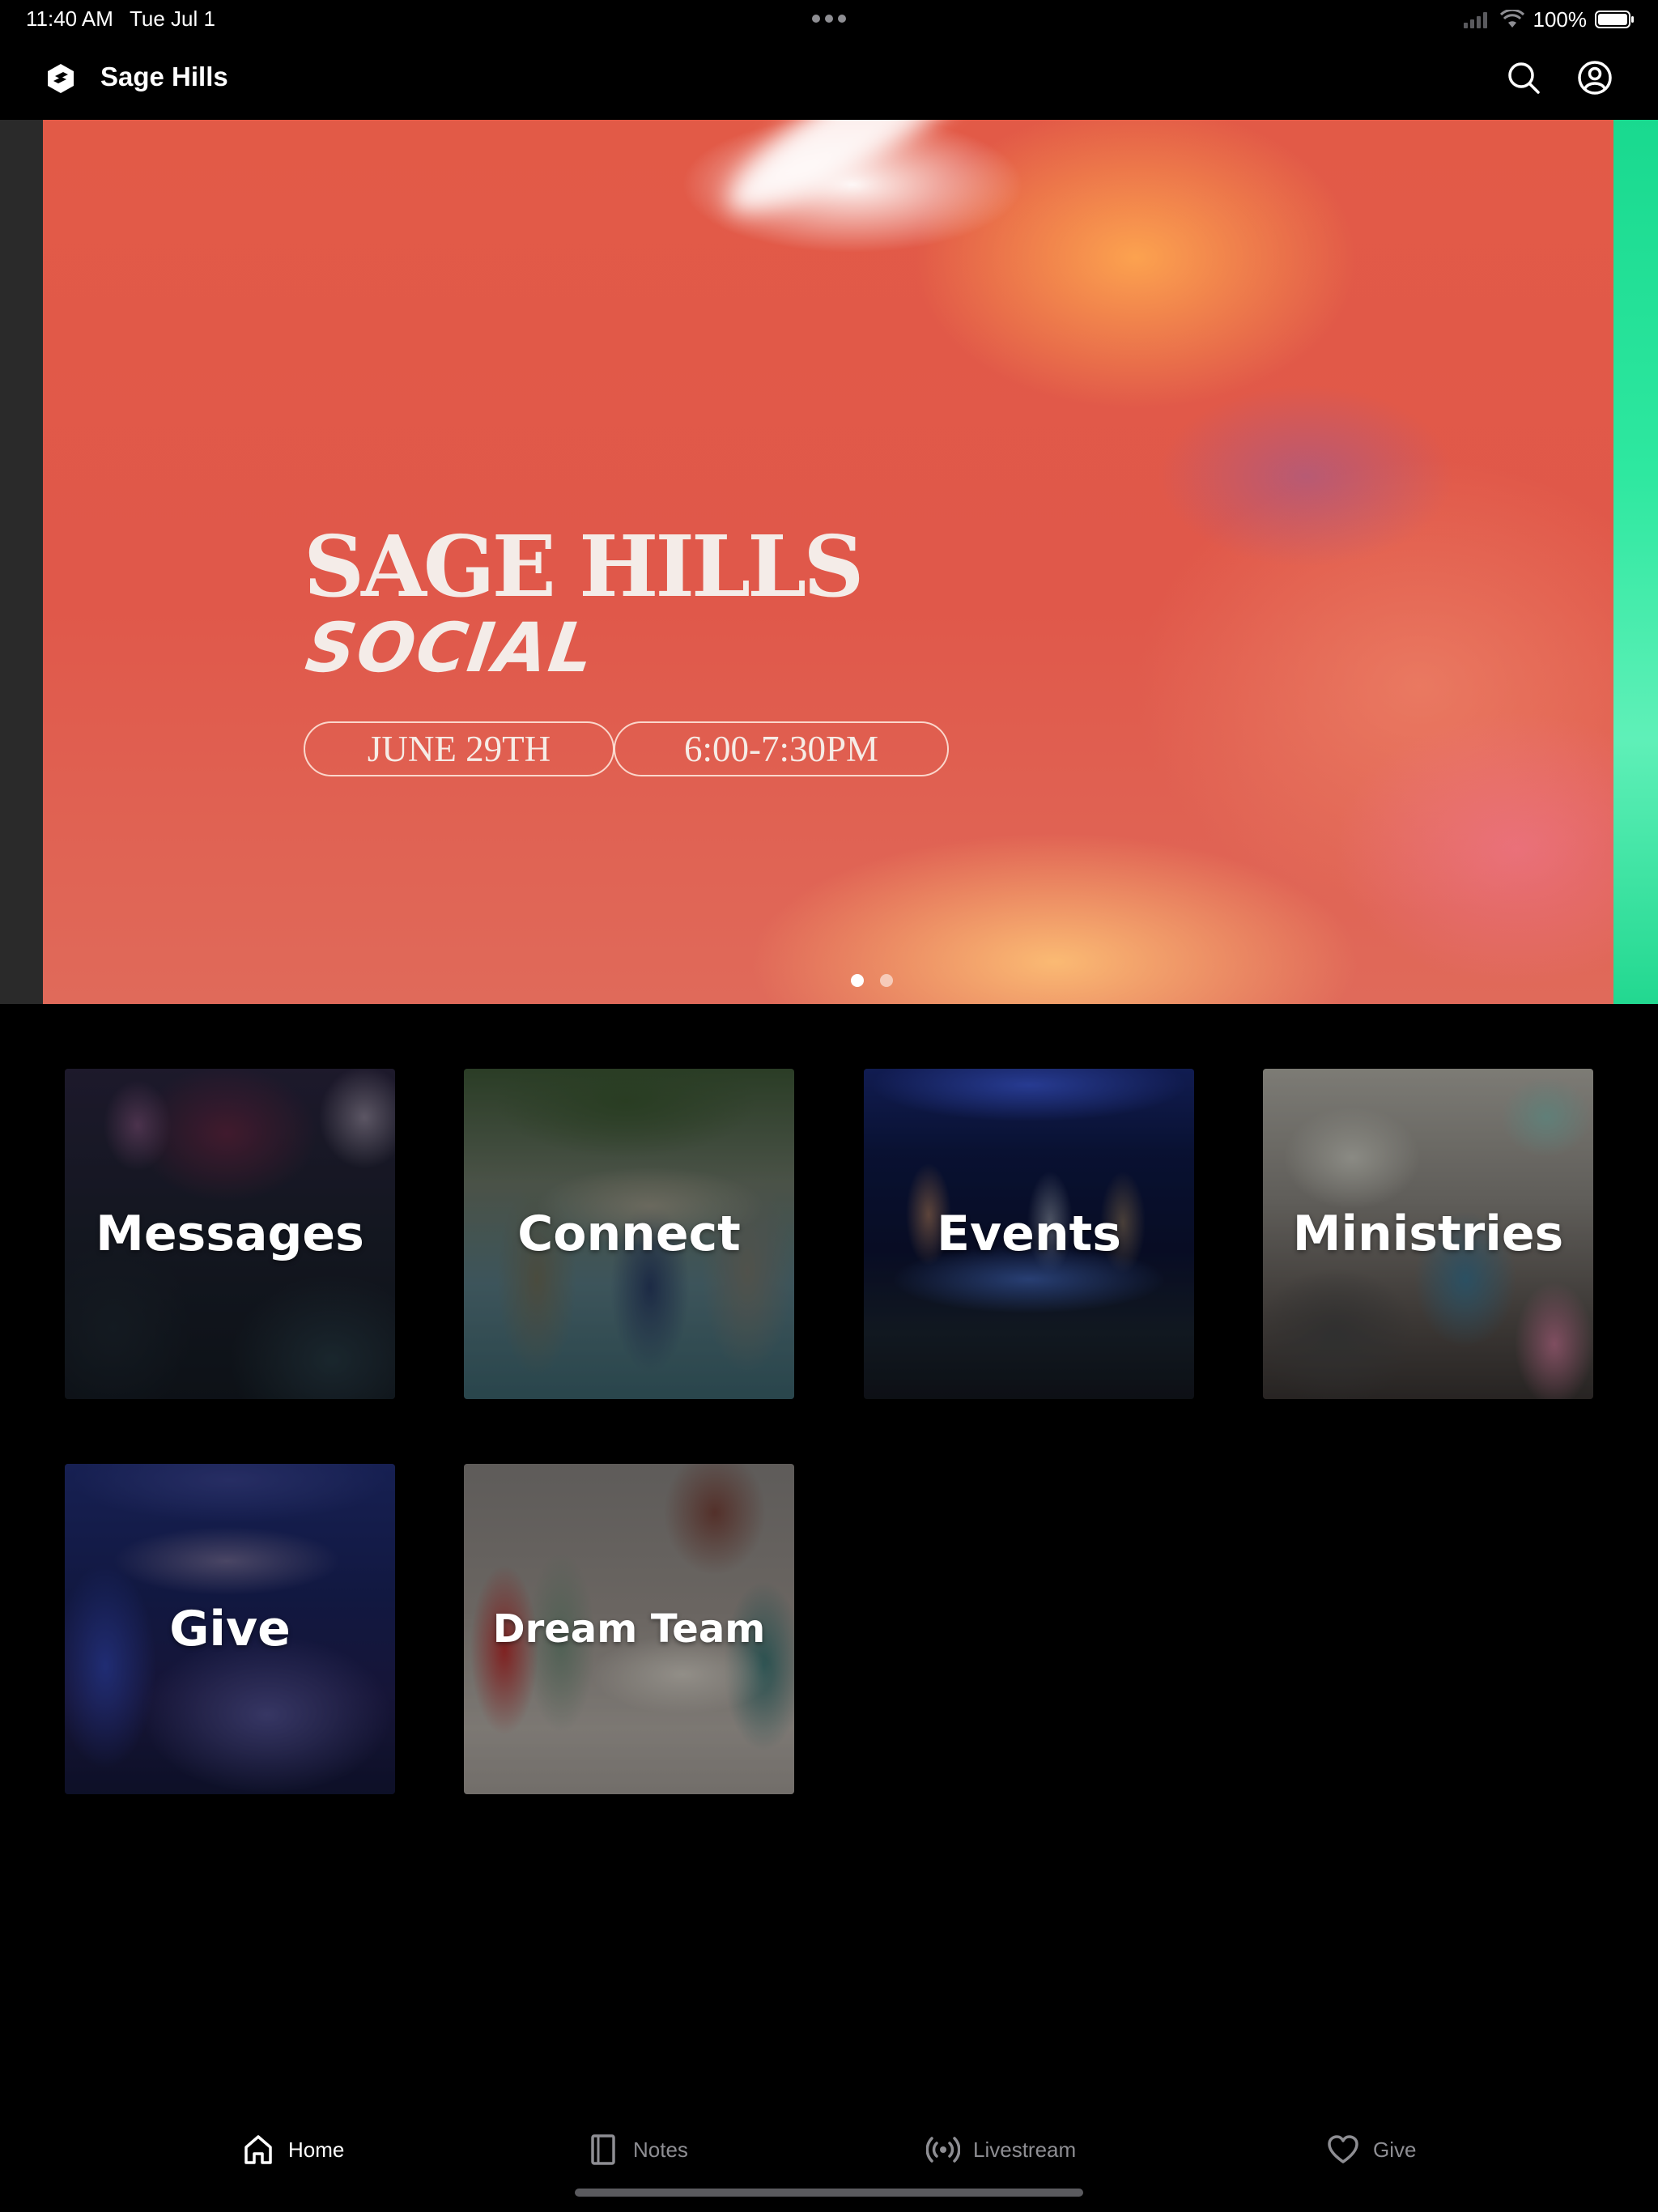  I want to click on tab-notes: Notes, so click(637, 2149).